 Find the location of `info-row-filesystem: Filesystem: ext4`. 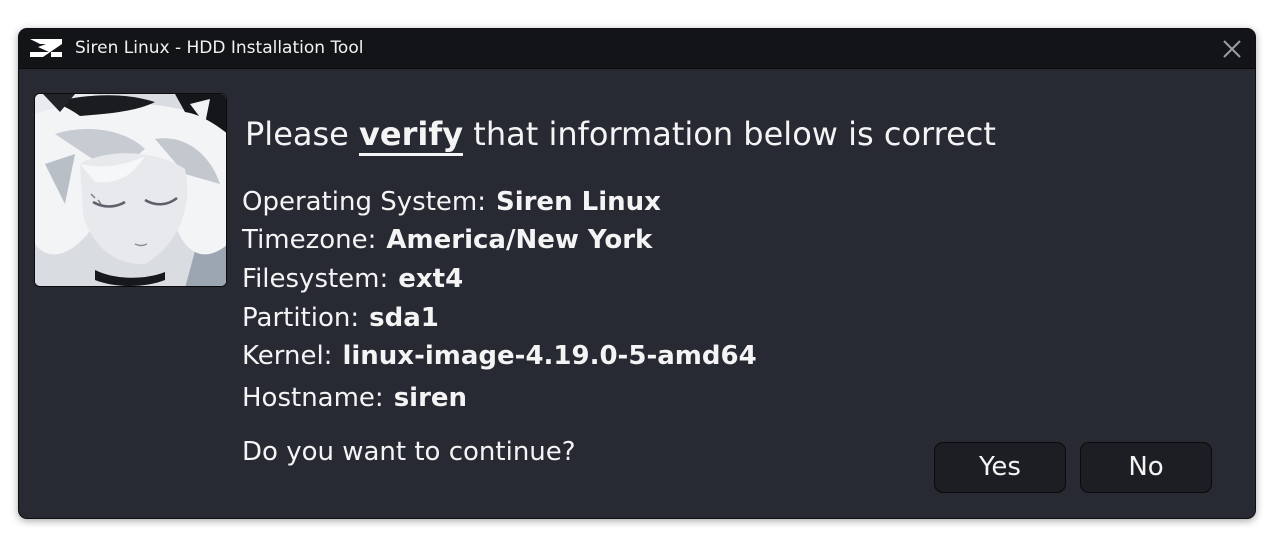

info-row-filesystem: Filesystem: ext4 is located at coordinates (352, 279).